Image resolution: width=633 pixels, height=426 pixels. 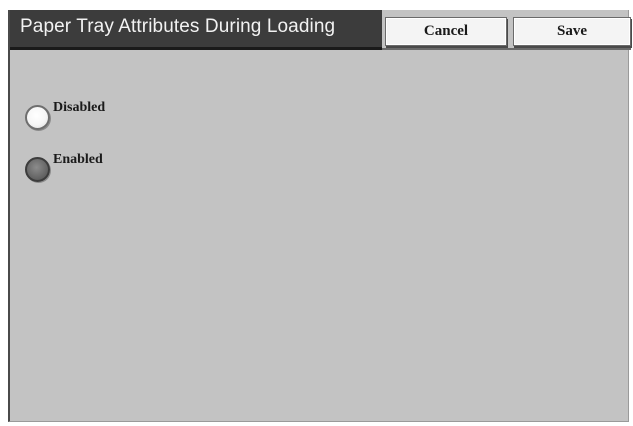 I want to click on option-disabled-label: Disabled, so click(x=79, y=107).